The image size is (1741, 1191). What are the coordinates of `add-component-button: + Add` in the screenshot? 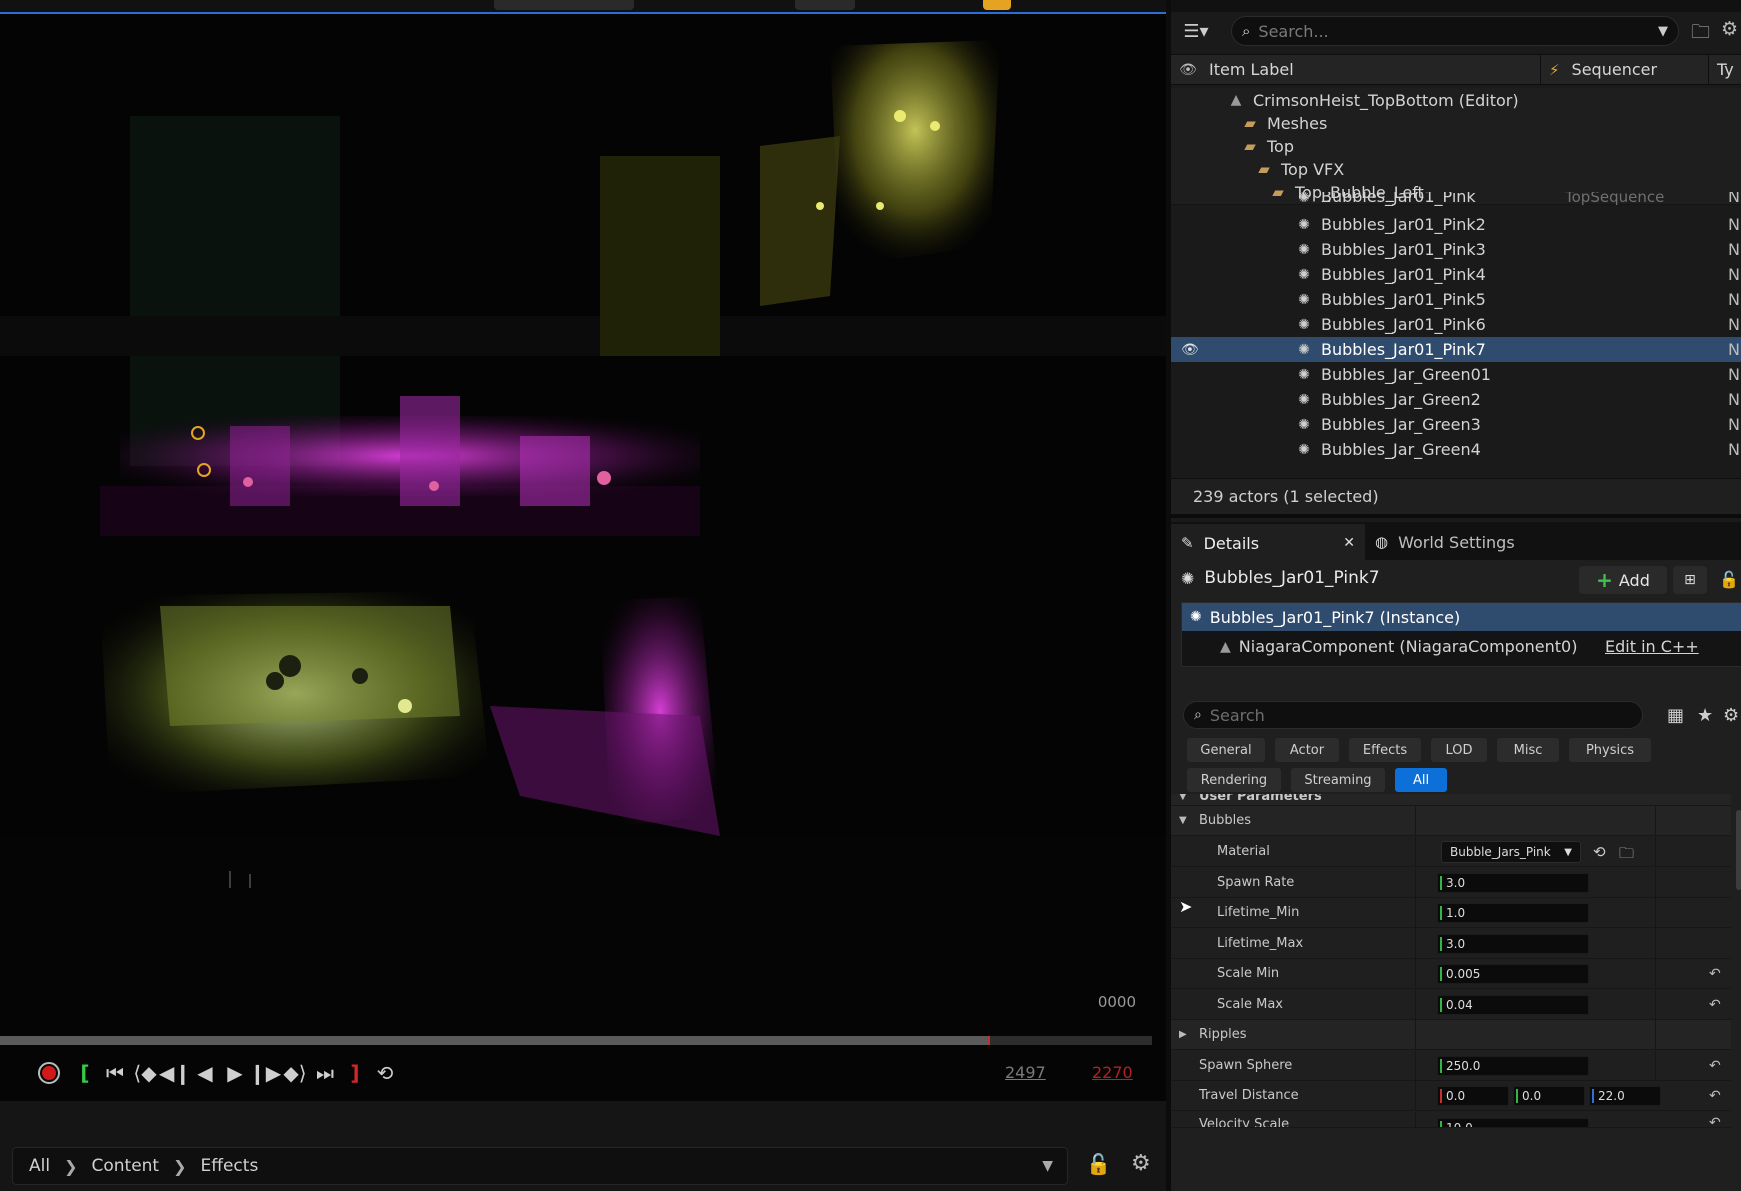 It's located at (1623, 580).